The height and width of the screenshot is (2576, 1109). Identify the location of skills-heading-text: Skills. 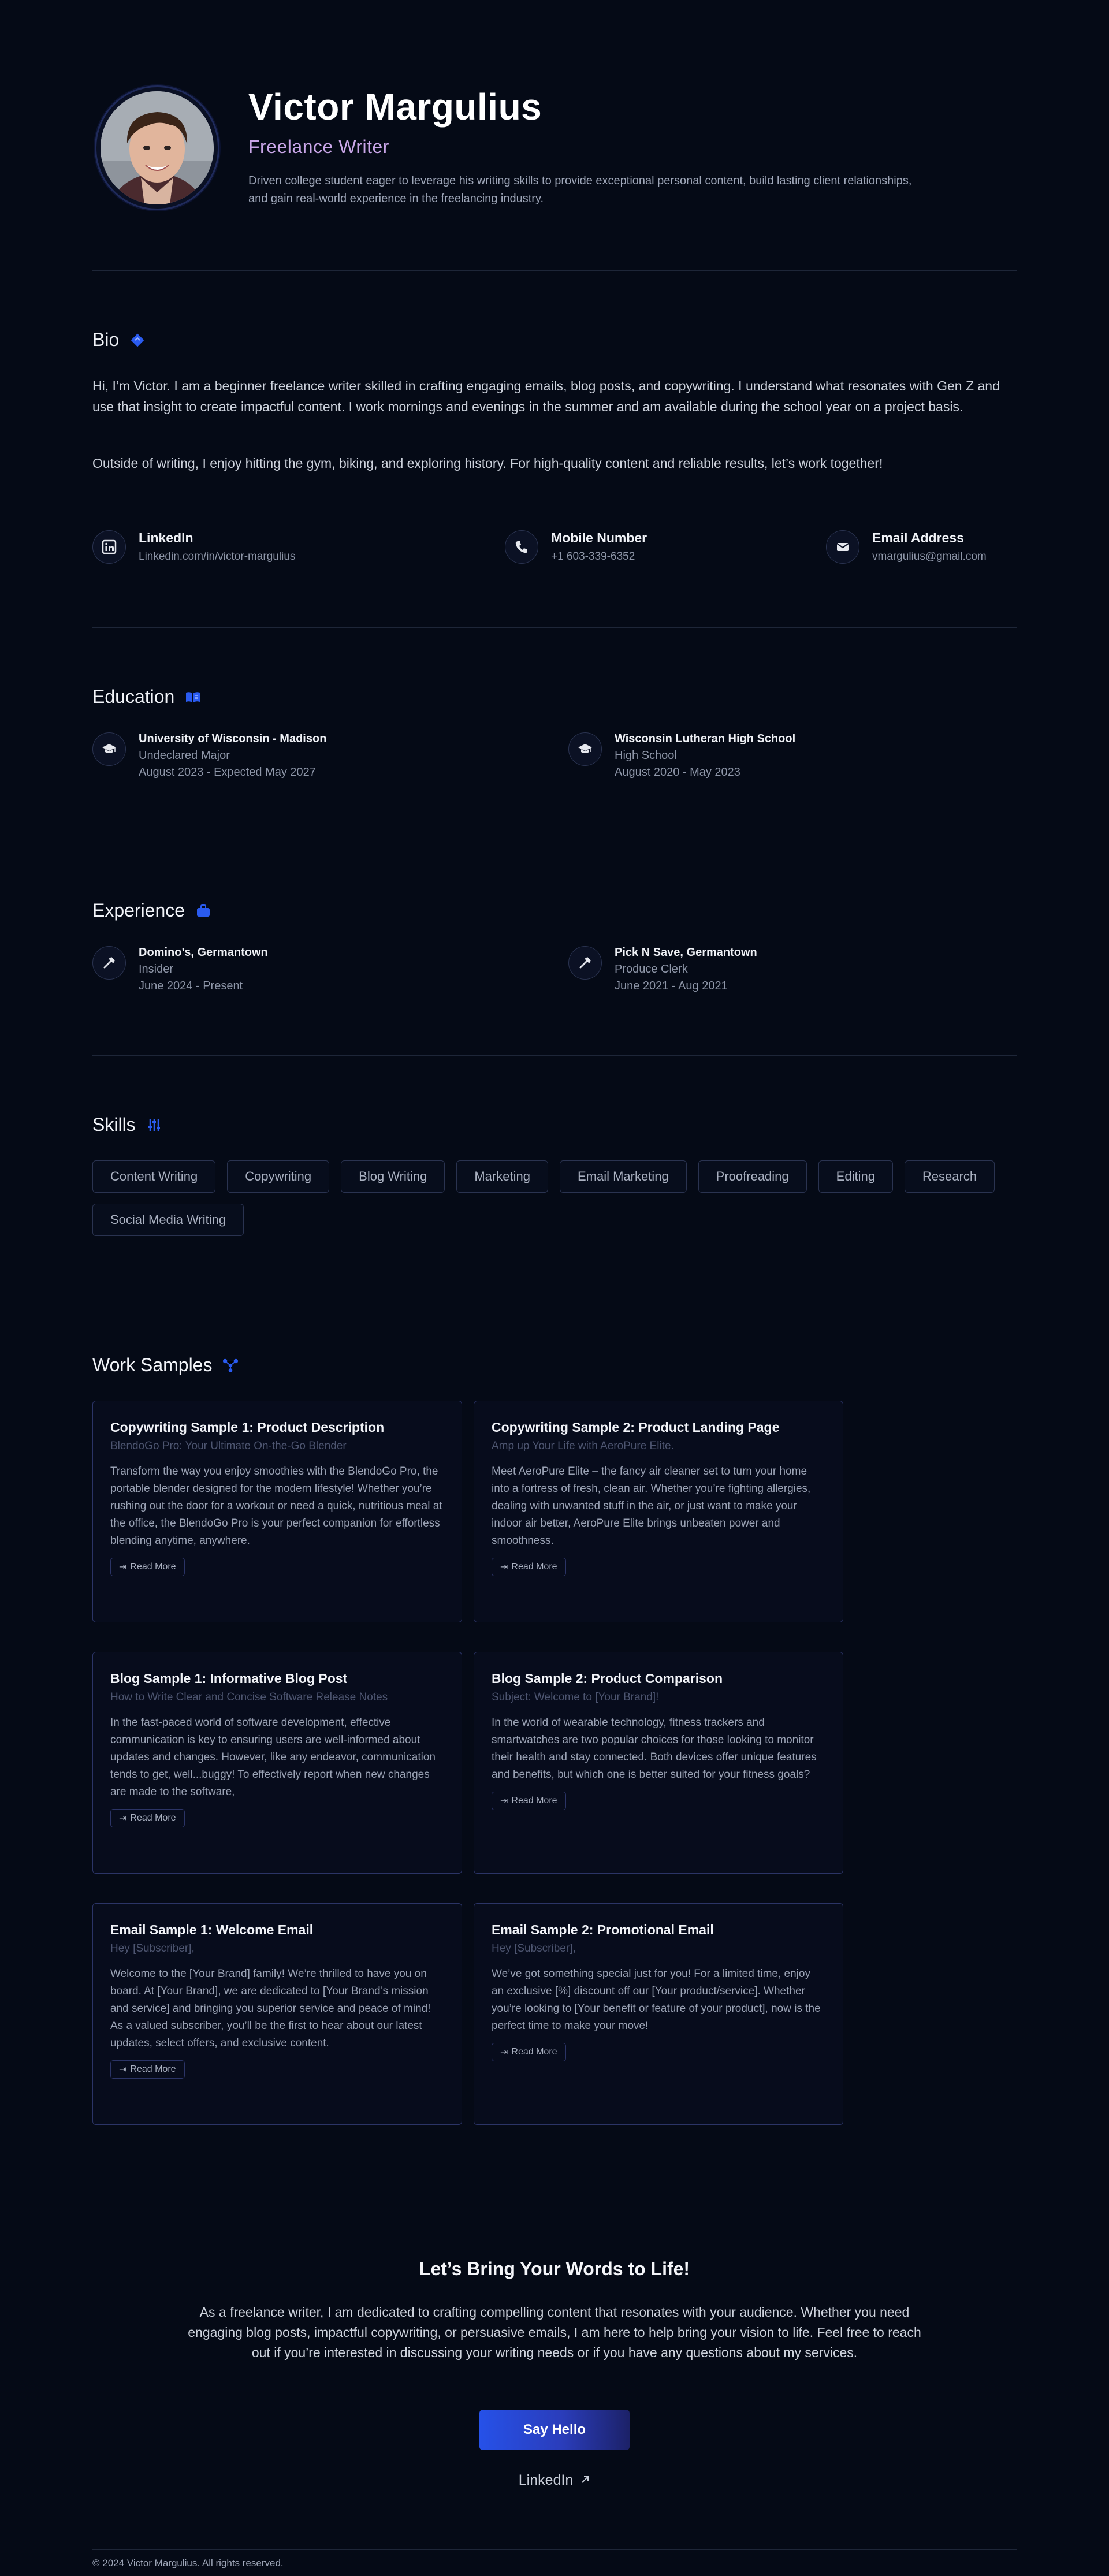
(114, 1124).